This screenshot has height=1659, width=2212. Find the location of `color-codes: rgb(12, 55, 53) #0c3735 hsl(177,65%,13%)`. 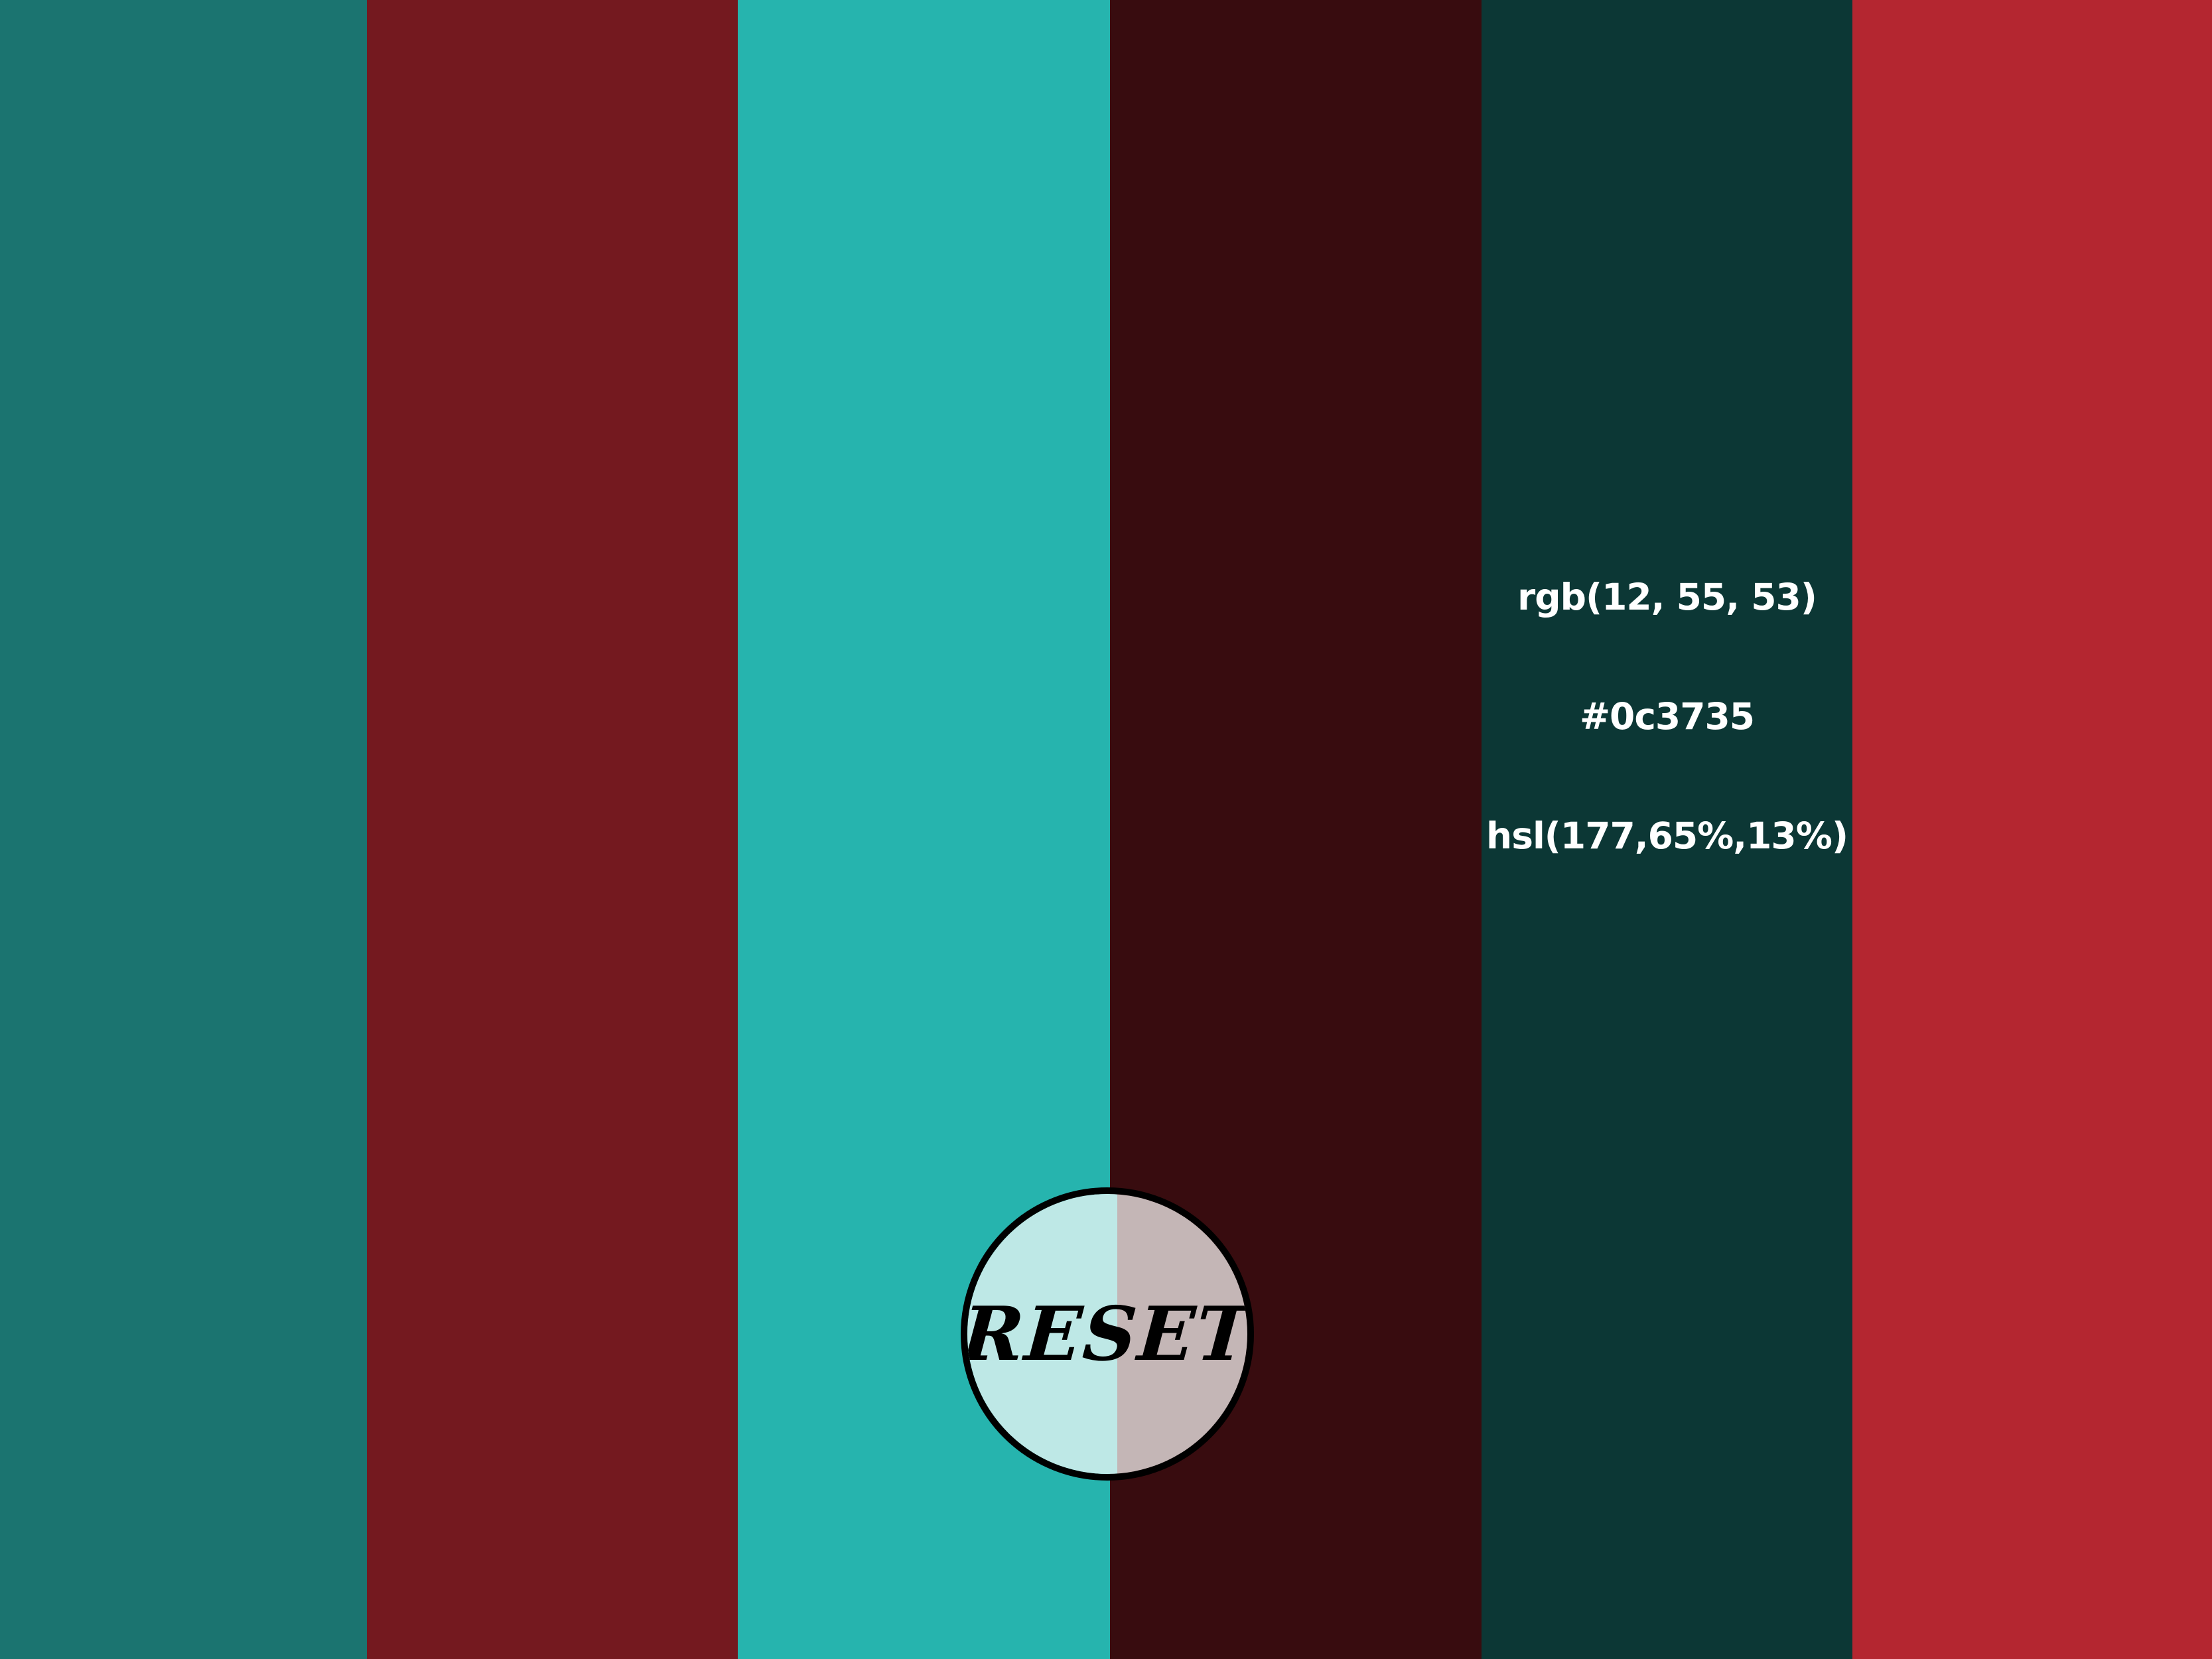

color-codes: rgb(12, 55, 53) #0c3735 hsl(177,65%,13%) is located at coordinates (1667, 716).